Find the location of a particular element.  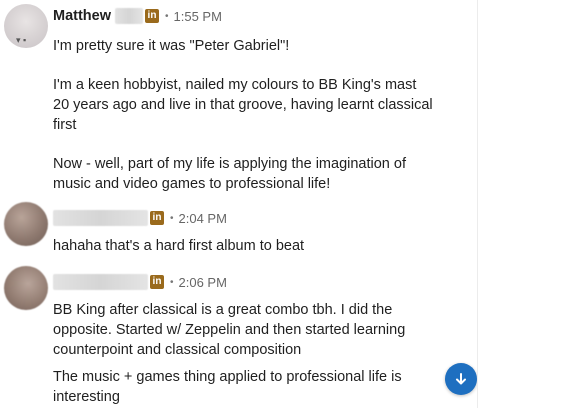

avatar-image: ▾ ▪ is located at coordinates (21, 40).